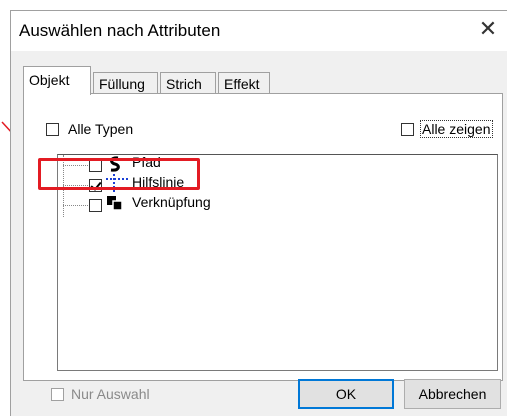  Describe the element at coordinates (101, 129) in the screenshot. I see `all-types-label: Alle Typen` at that location.